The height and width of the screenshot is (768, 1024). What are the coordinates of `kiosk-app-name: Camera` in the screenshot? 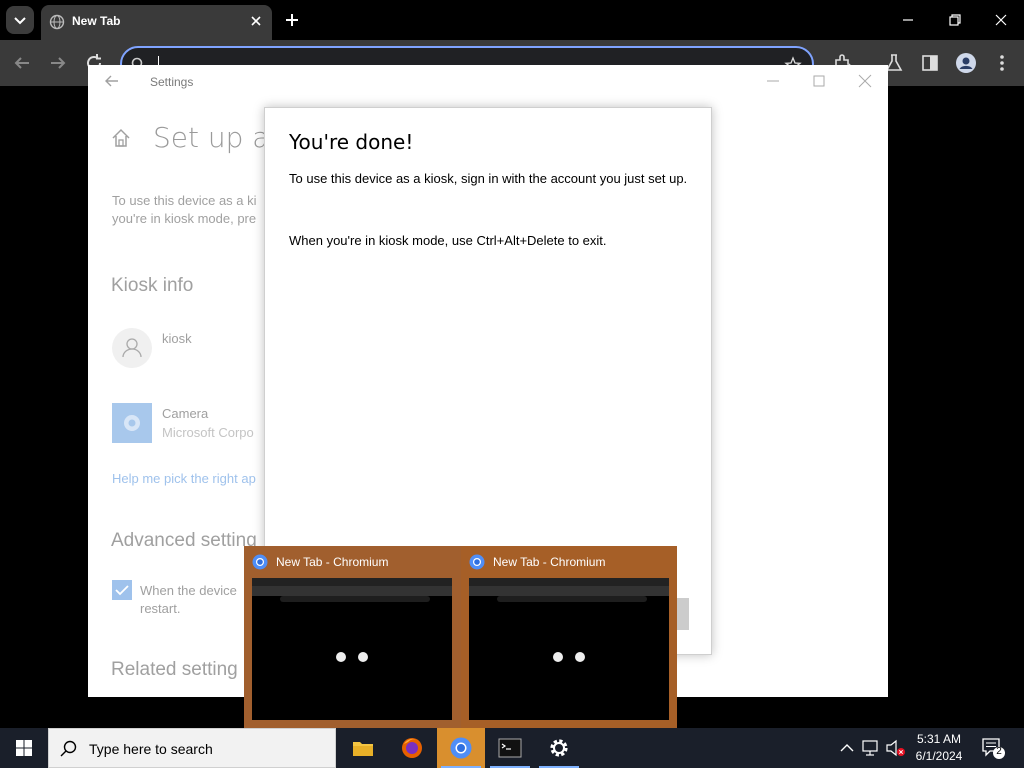 It's located at (185, 413).